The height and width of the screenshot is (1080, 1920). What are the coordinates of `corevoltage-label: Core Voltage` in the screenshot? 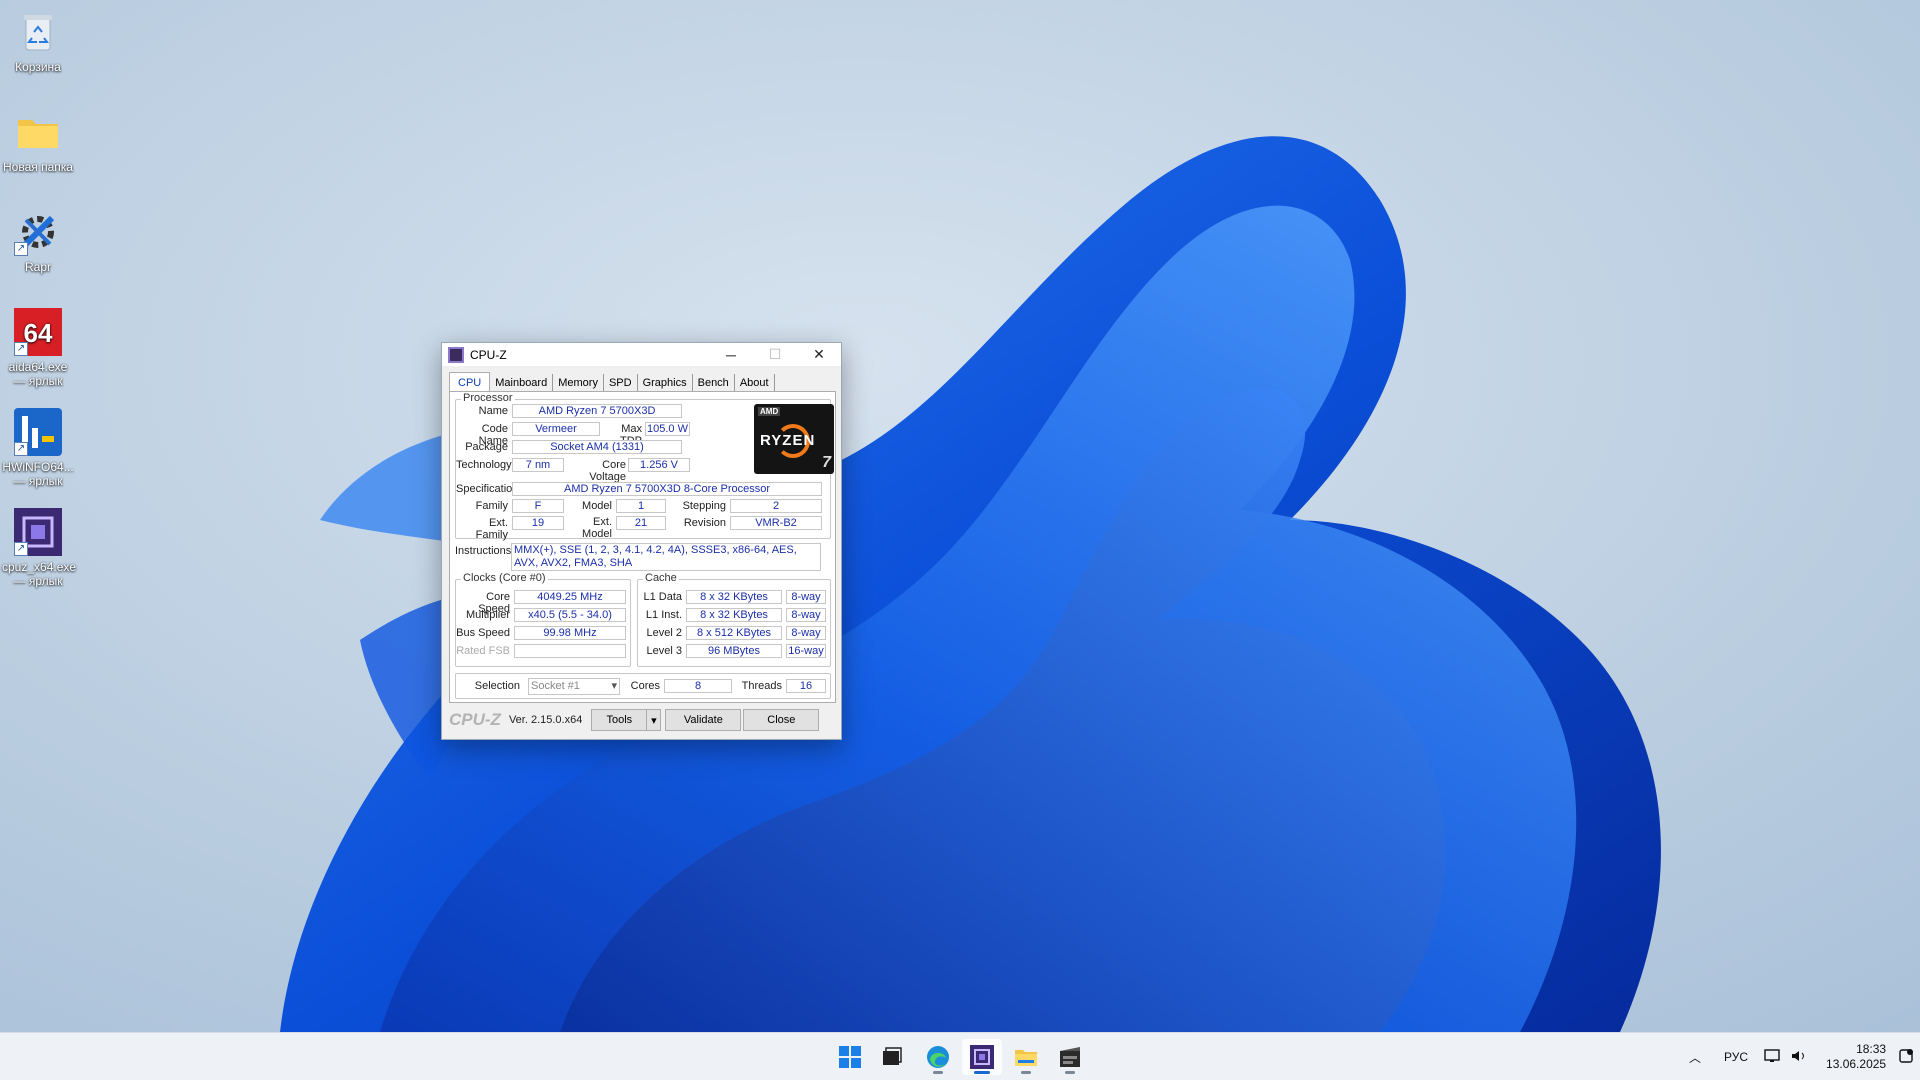 It's located at (607, 471).